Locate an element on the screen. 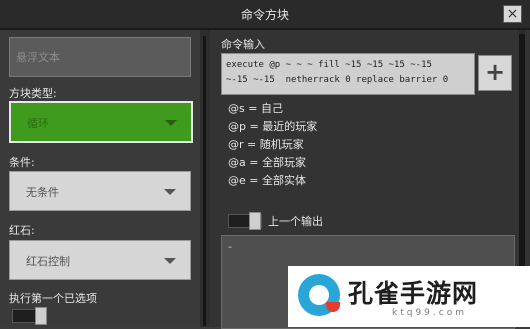 The width and height of the screenshot is (530, 329). selector-self: @s = 自己 is located at coordinates (255, 108).